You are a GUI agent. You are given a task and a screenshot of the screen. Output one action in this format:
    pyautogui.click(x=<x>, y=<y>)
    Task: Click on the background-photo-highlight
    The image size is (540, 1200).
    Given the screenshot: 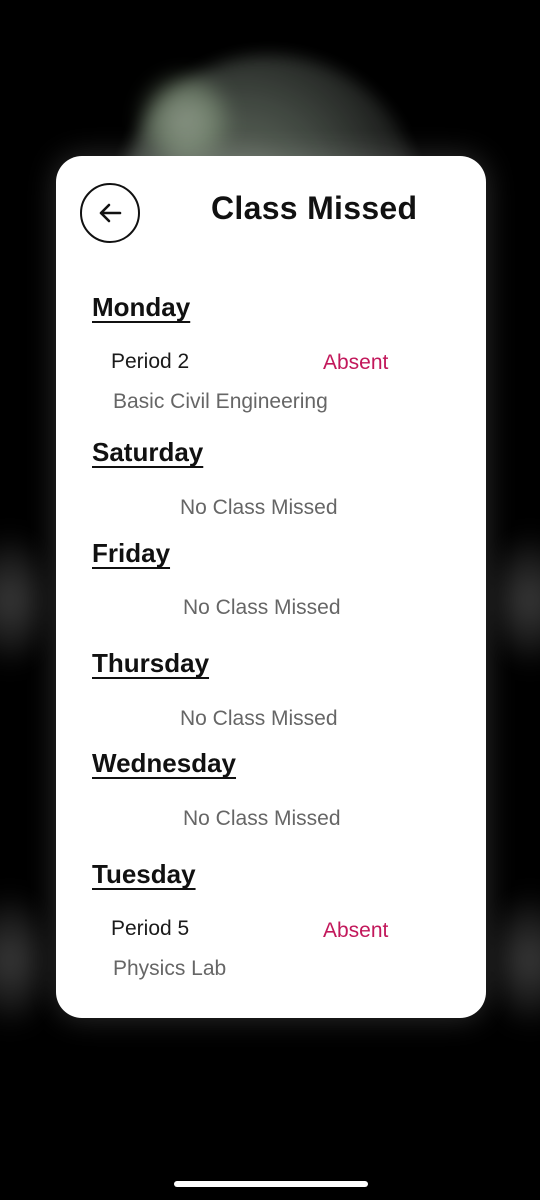 What is the action you would take?
    pyautogui.click(x=185, y=120)
    